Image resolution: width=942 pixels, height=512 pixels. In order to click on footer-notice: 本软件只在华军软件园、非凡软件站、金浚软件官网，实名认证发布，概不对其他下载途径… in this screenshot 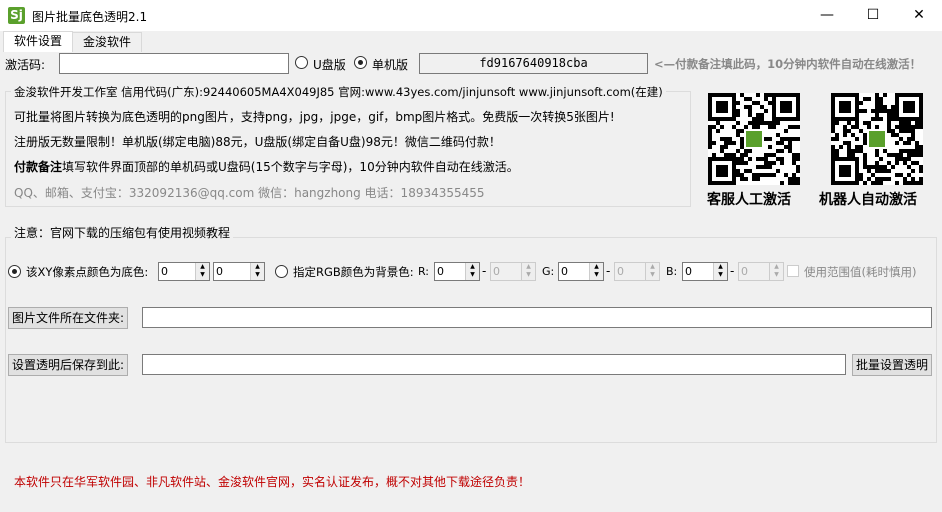, I will do `click(272, 482)`.